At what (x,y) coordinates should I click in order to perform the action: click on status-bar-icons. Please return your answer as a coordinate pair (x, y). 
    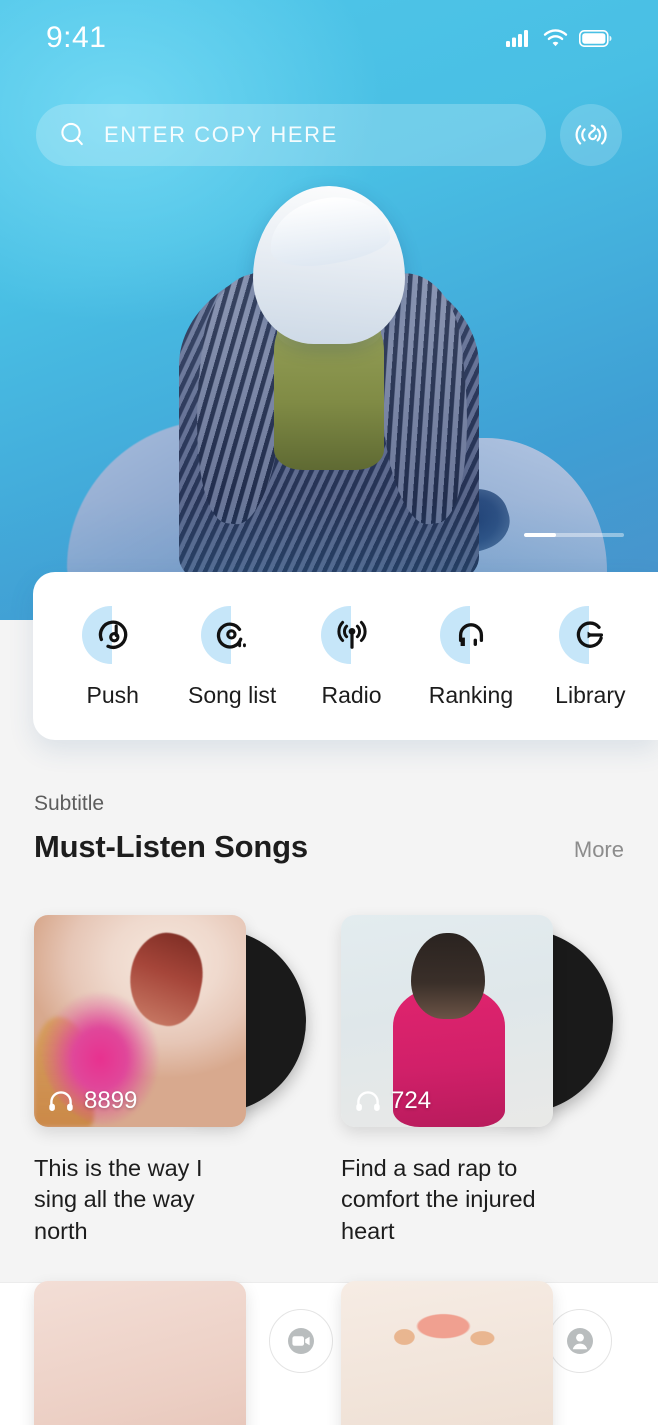
    Looking at the image, I should click on (559, 38).